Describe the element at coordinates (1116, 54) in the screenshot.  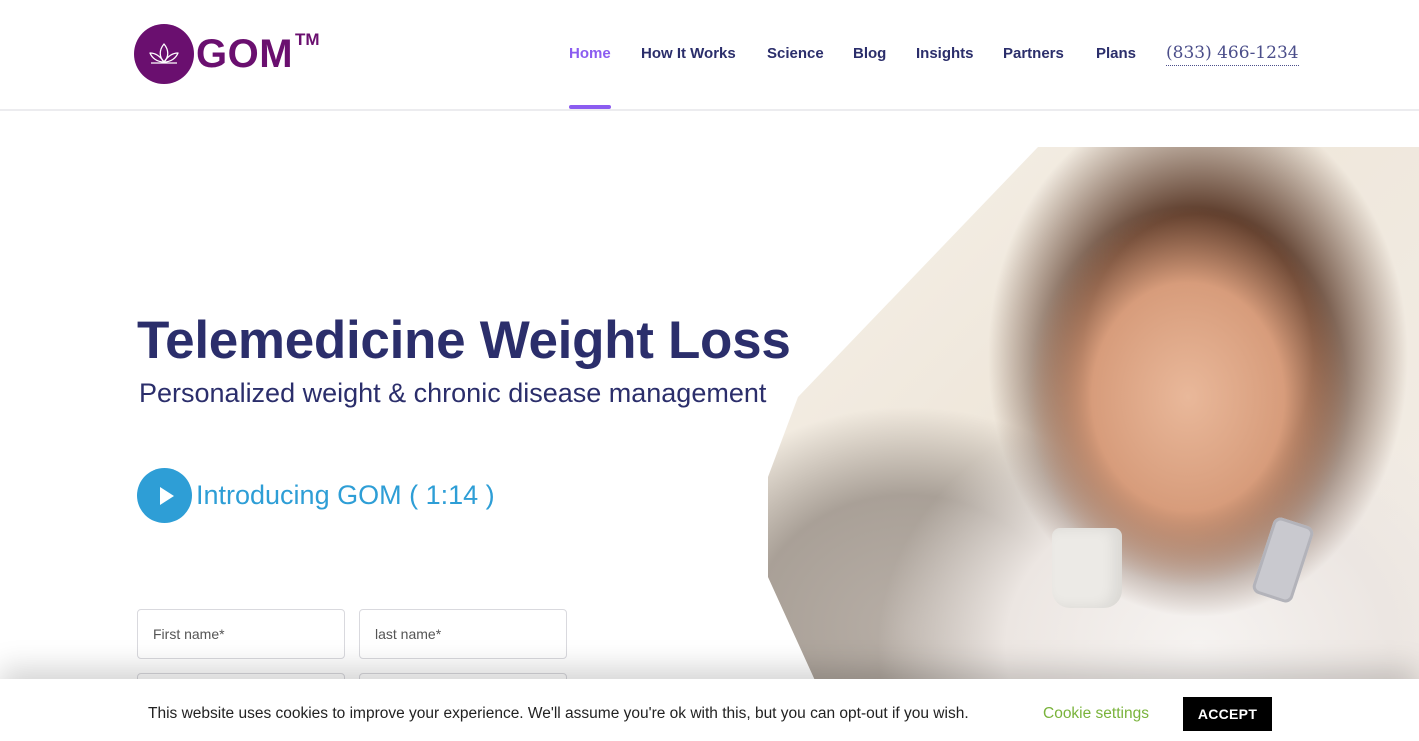
I see `nav-item-plans: Plans` at that location.